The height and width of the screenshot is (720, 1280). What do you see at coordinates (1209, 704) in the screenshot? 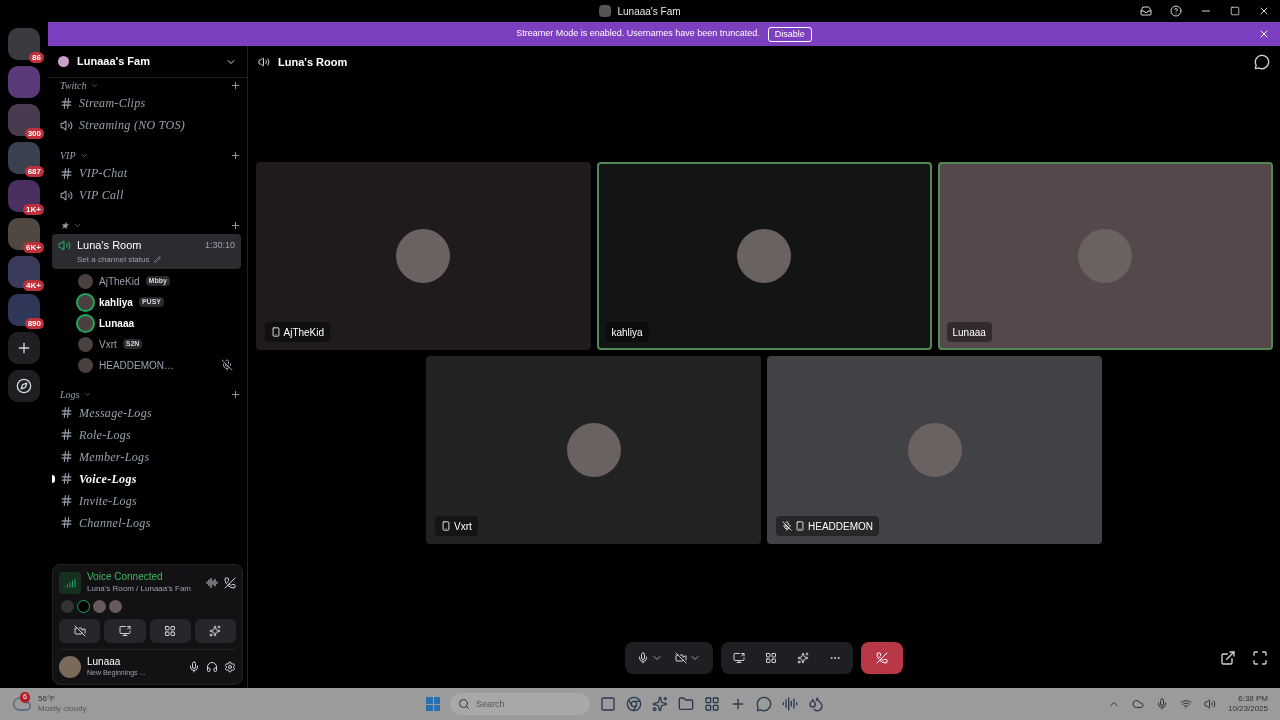
I see `volume-icon` at bounding box center [1209, 704].